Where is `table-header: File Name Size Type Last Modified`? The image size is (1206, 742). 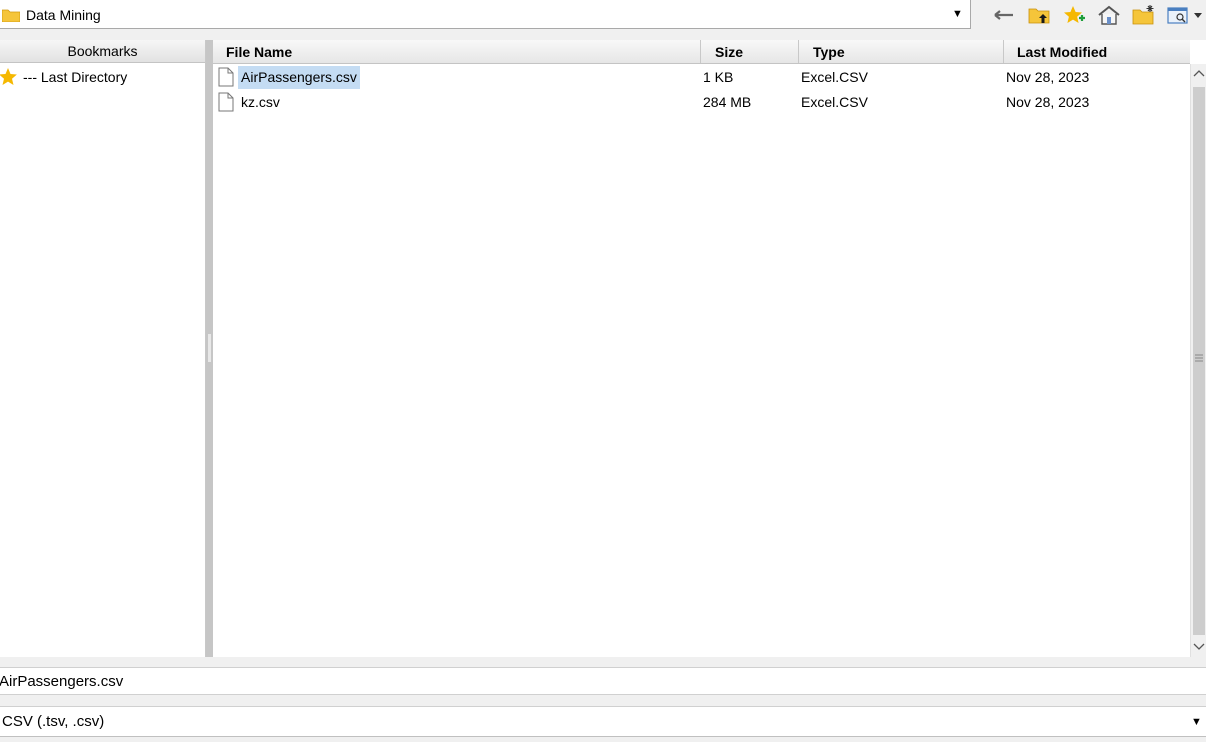 table-header: File Name Size Type Last Modified is located at coordinates (701, 52).